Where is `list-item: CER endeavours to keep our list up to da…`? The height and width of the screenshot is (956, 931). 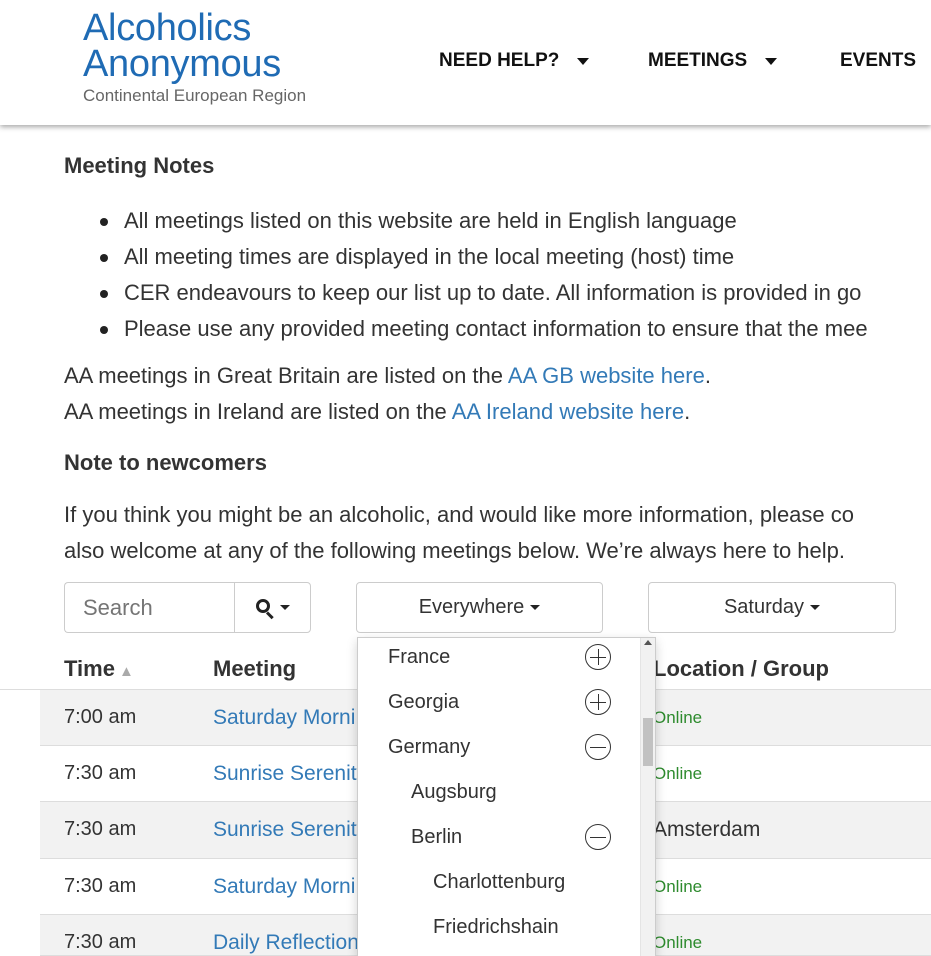
list-item: CER endeavours to keep our list up to da… is located at coordinates (515, 293).